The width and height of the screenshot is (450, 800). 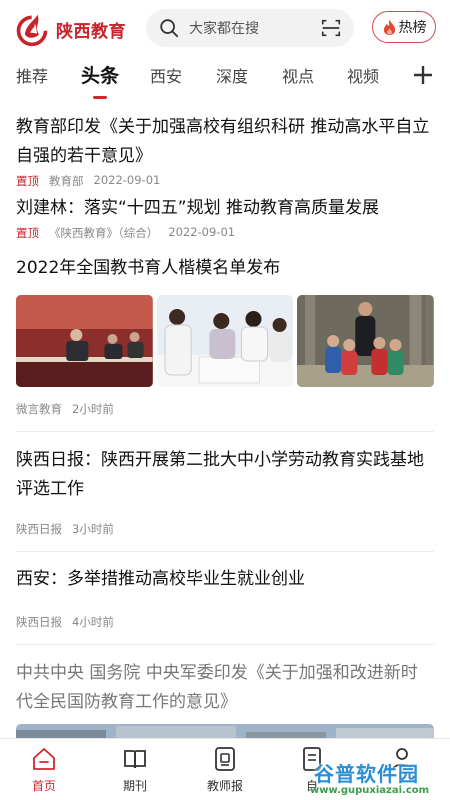 I want to click on news-meta: 置顶 教育部 2022-09-01, so click(x=225, y=181).